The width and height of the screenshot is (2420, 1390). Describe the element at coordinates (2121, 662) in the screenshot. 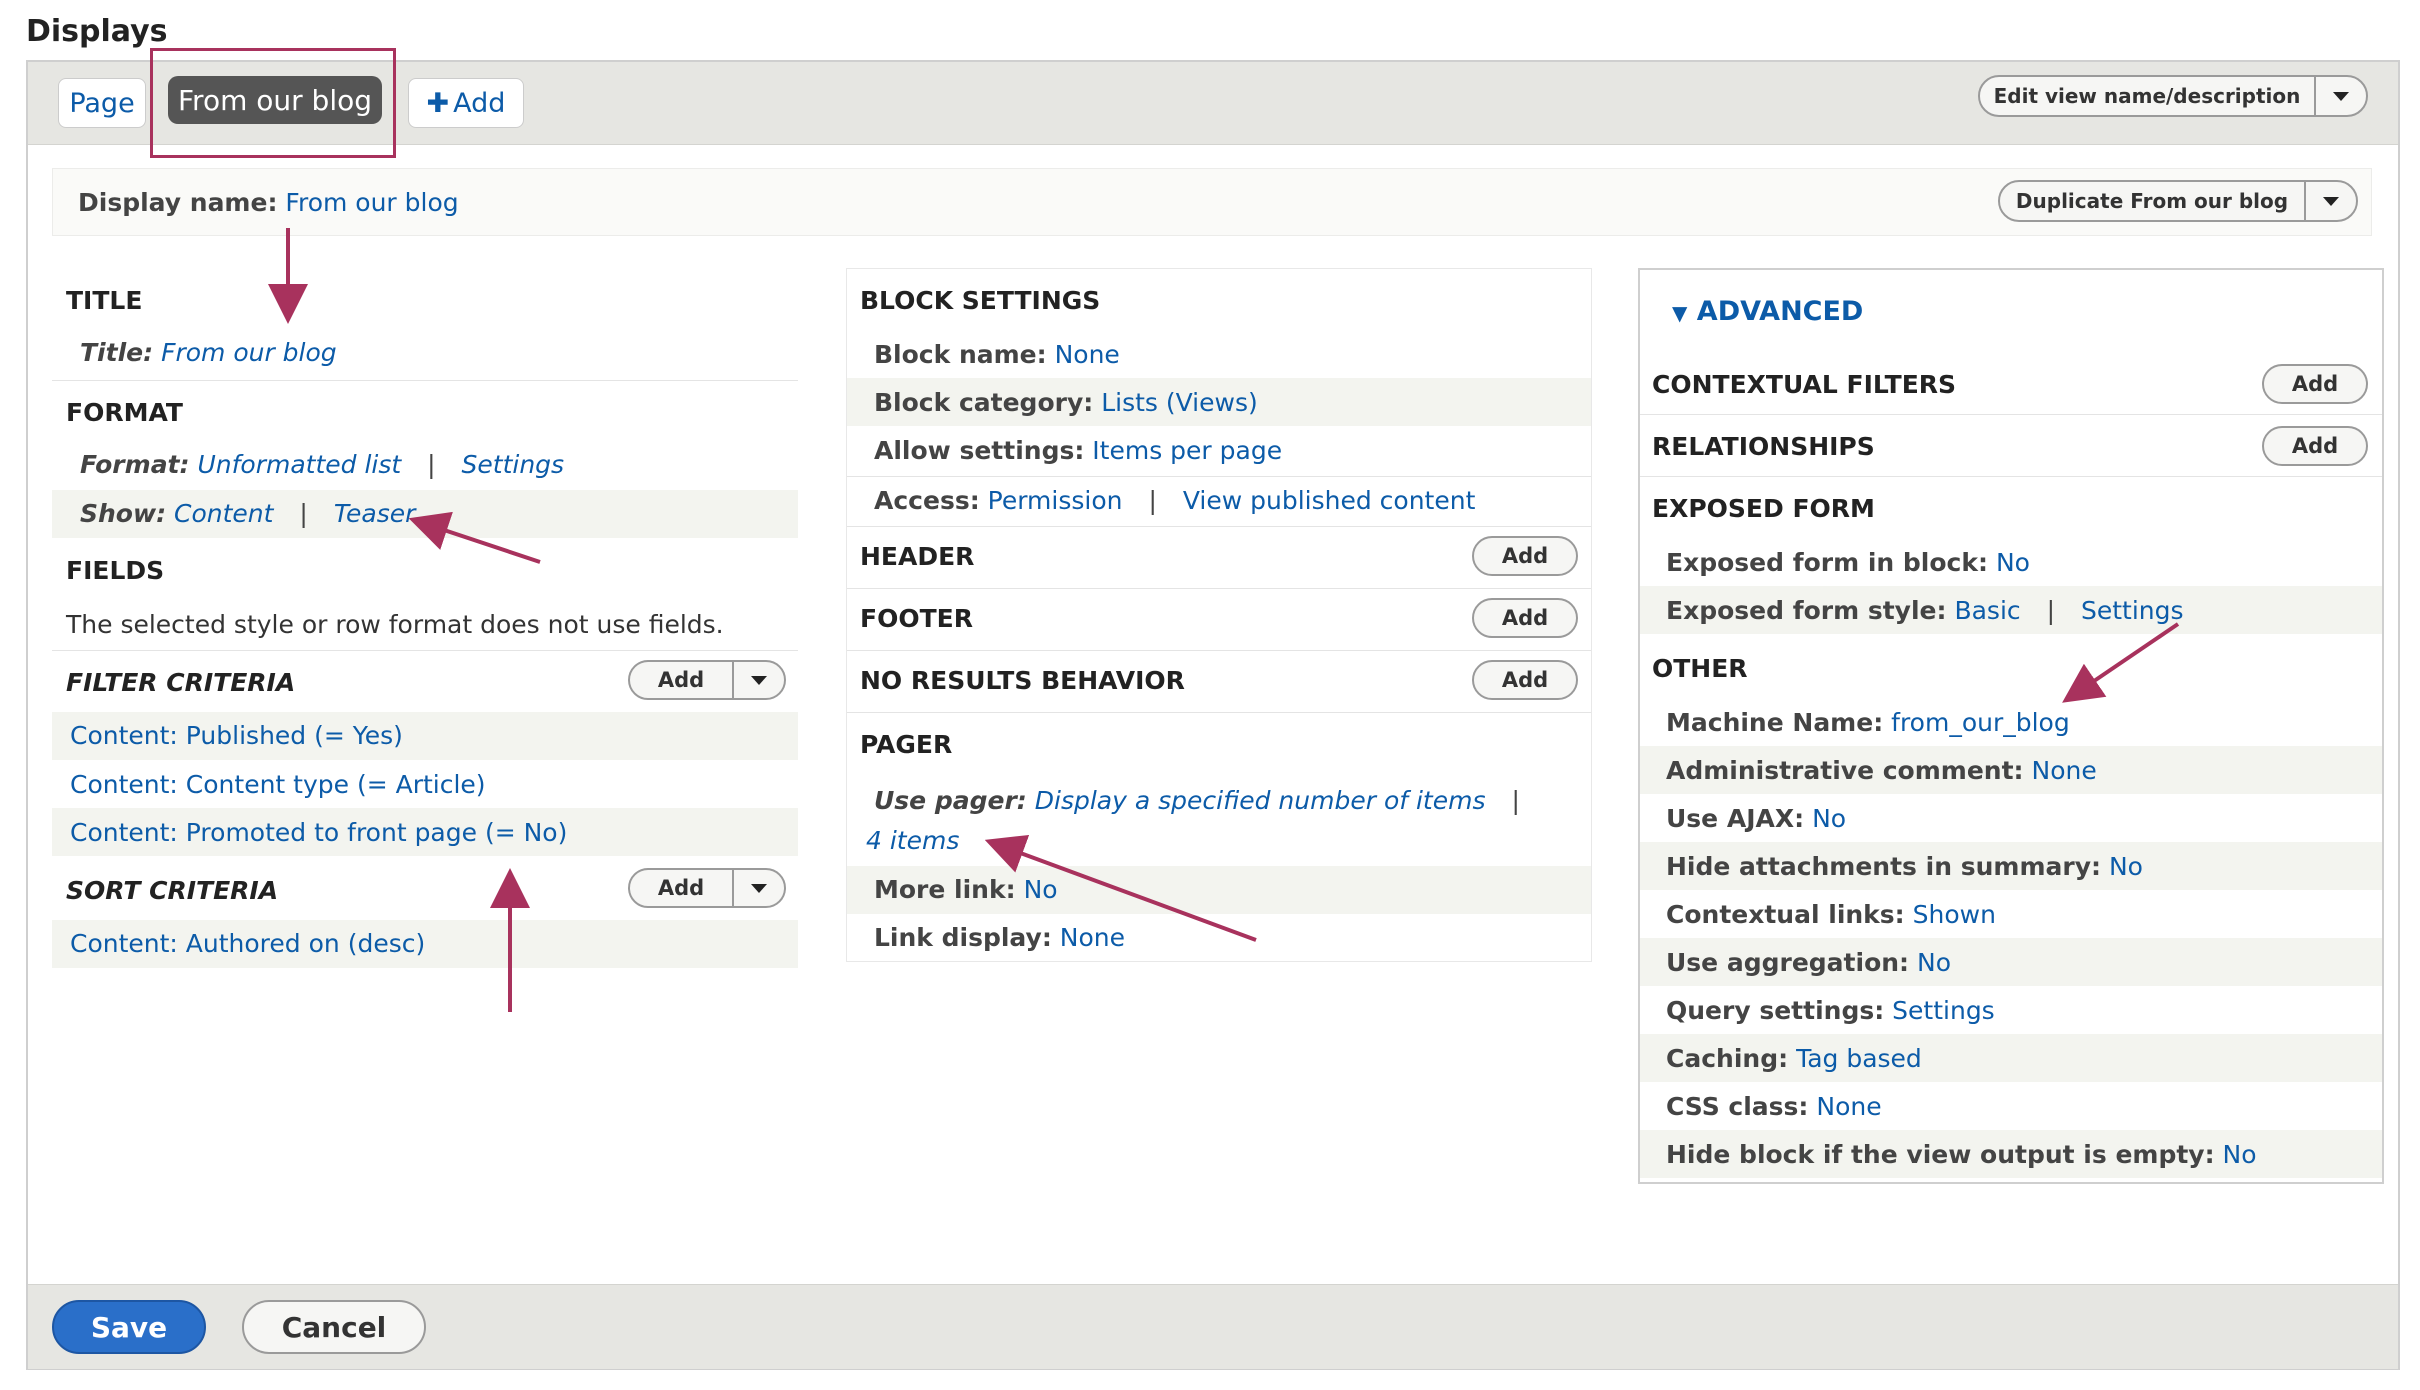

I see `arrow-machine-name` at that location.